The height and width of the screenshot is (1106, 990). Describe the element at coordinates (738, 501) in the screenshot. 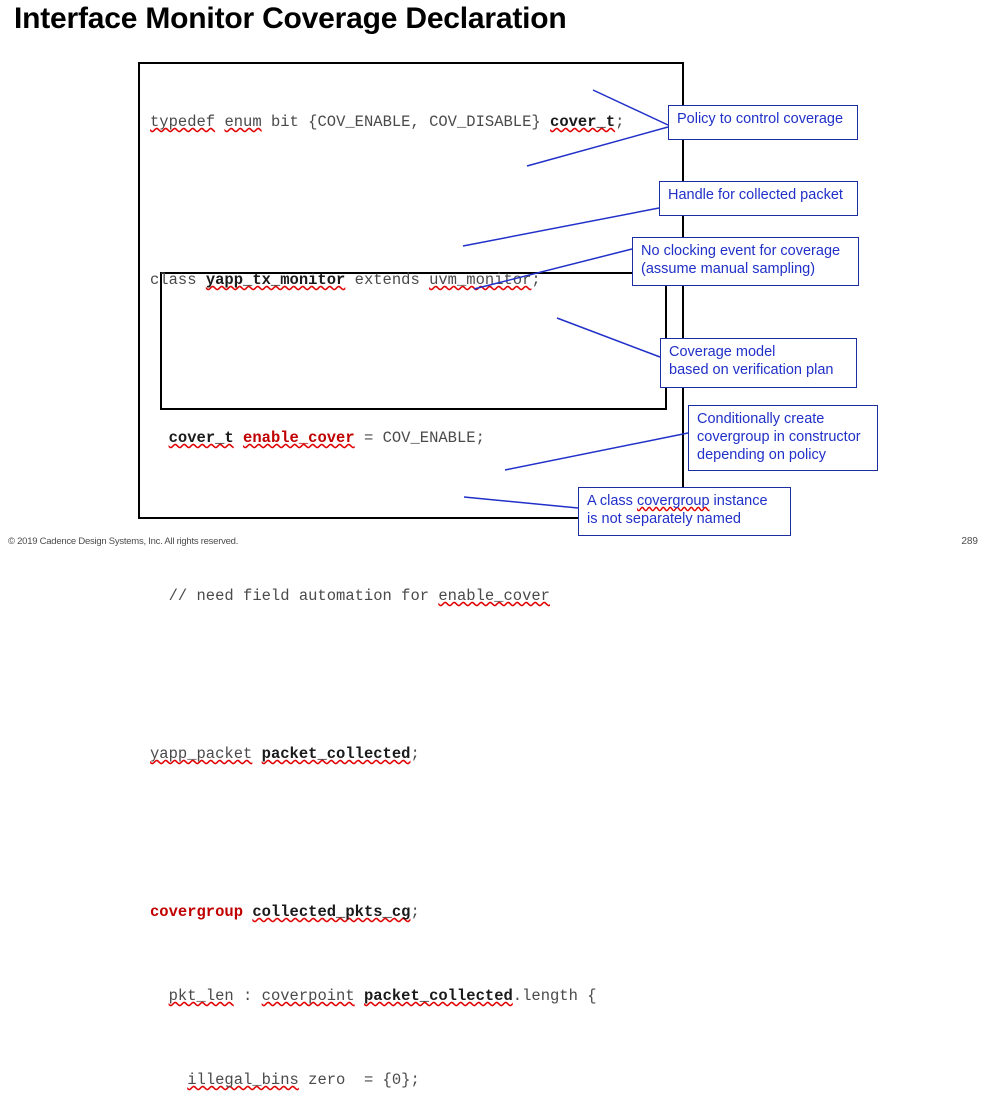

I see `callout-notnamed-line1c: instance` at that location.